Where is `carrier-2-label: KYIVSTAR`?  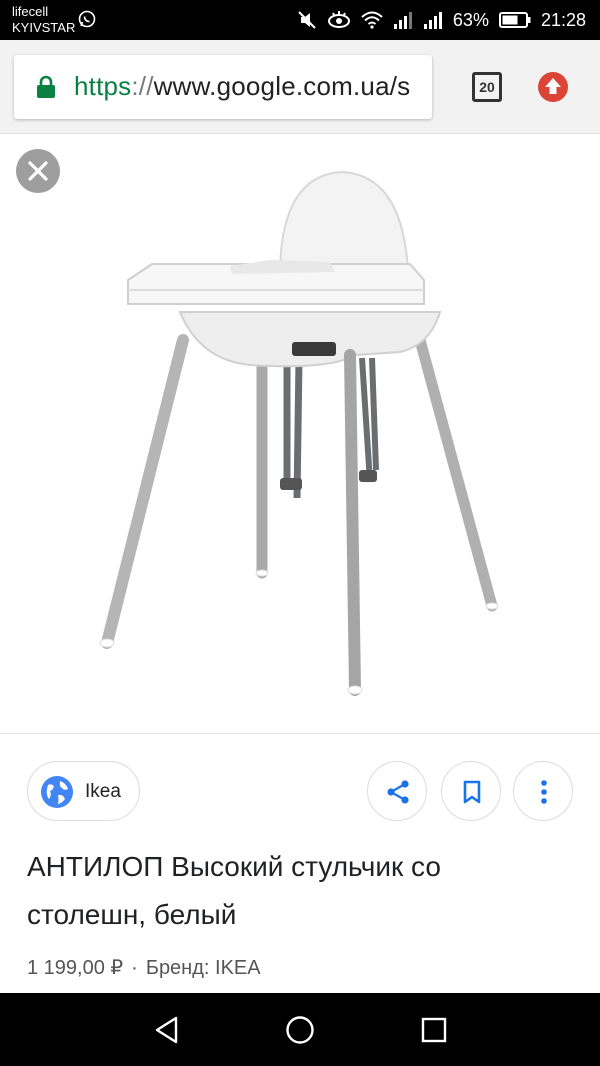 carrier-2-label: KYIVSTAR is located at coordinates (44, 27).